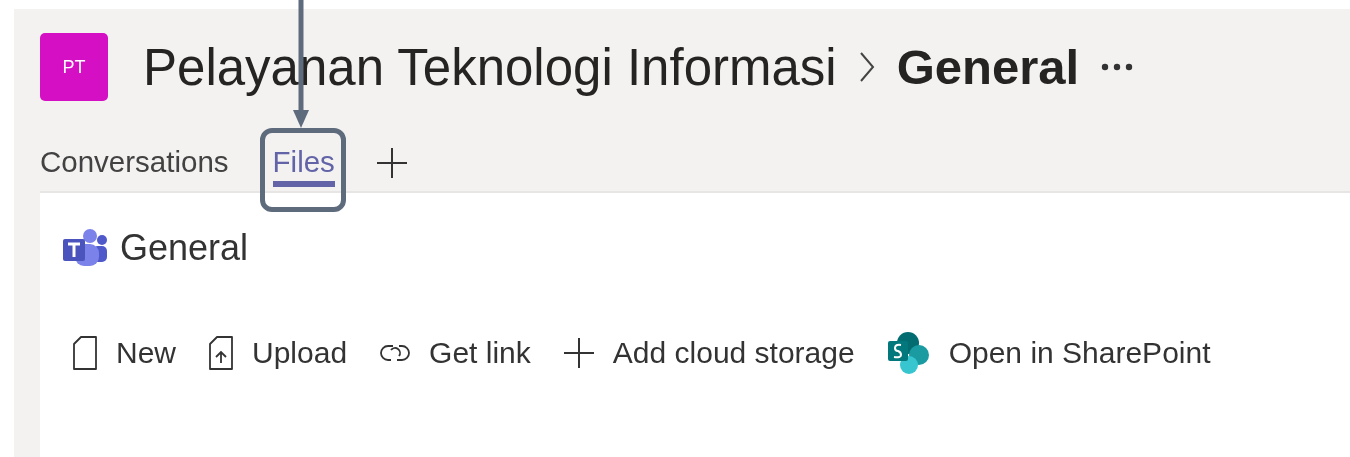 This screenshot has width=1350, height=457. Describe the element at coordinates (74, 67) in the screenshot. I see `team-avatar: PT` at that location.